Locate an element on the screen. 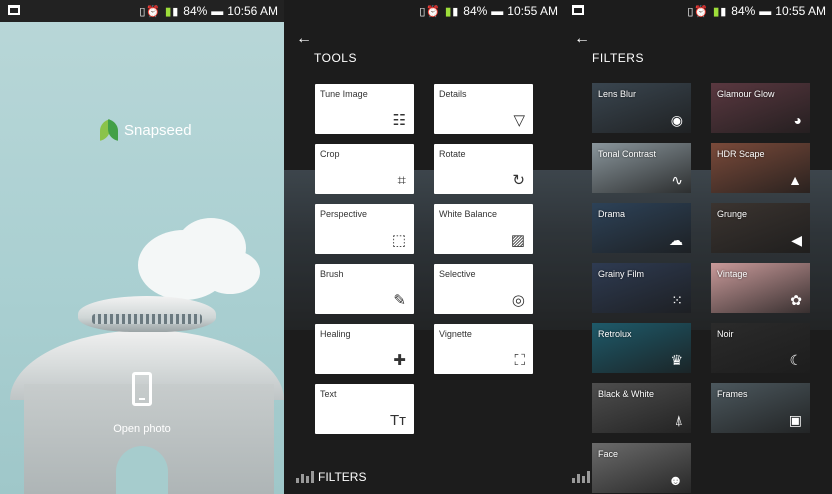 The image size is (832, 494). filter-drama: Drama ☁ is located at coordinates (641, 228).